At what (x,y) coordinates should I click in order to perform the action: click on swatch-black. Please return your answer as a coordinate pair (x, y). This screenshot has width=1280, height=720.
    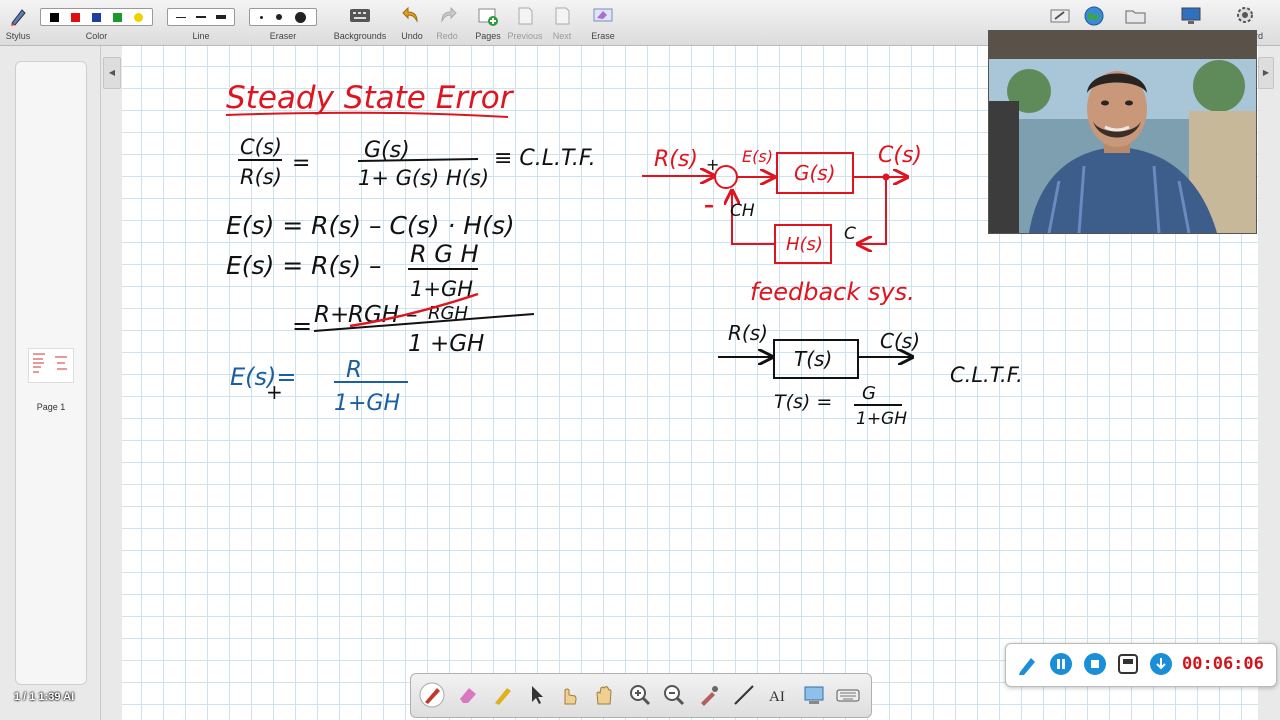
    Looking at the image, I should click on (54, 17).